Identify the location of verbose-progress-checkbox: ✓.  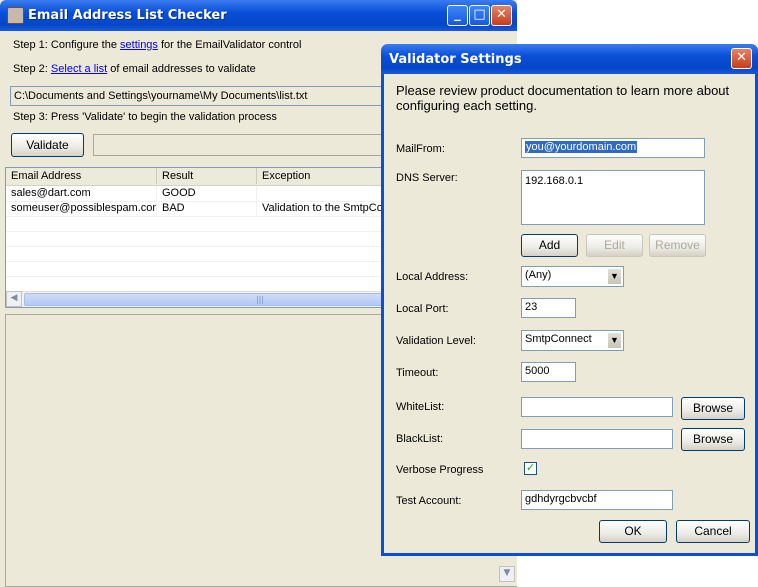
(530, 468).